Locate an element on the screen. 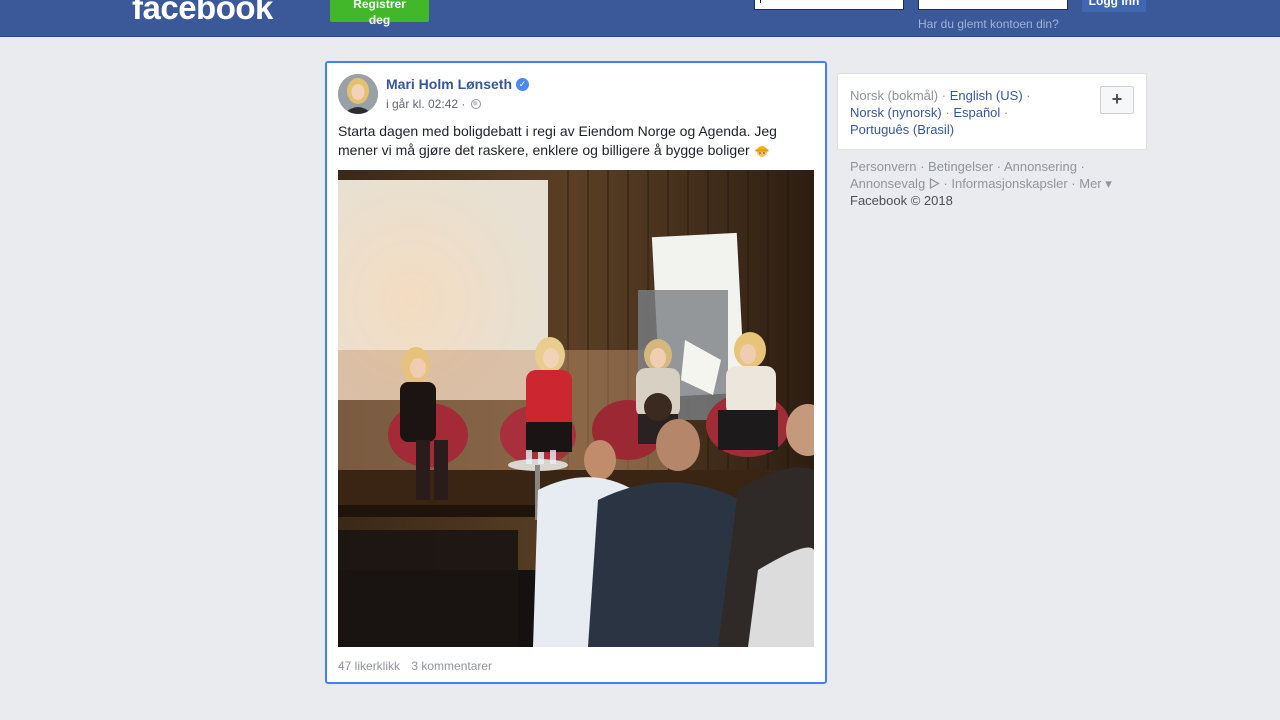  footer-link-advertising: Annonsering is located at coordinates (1040, 166).